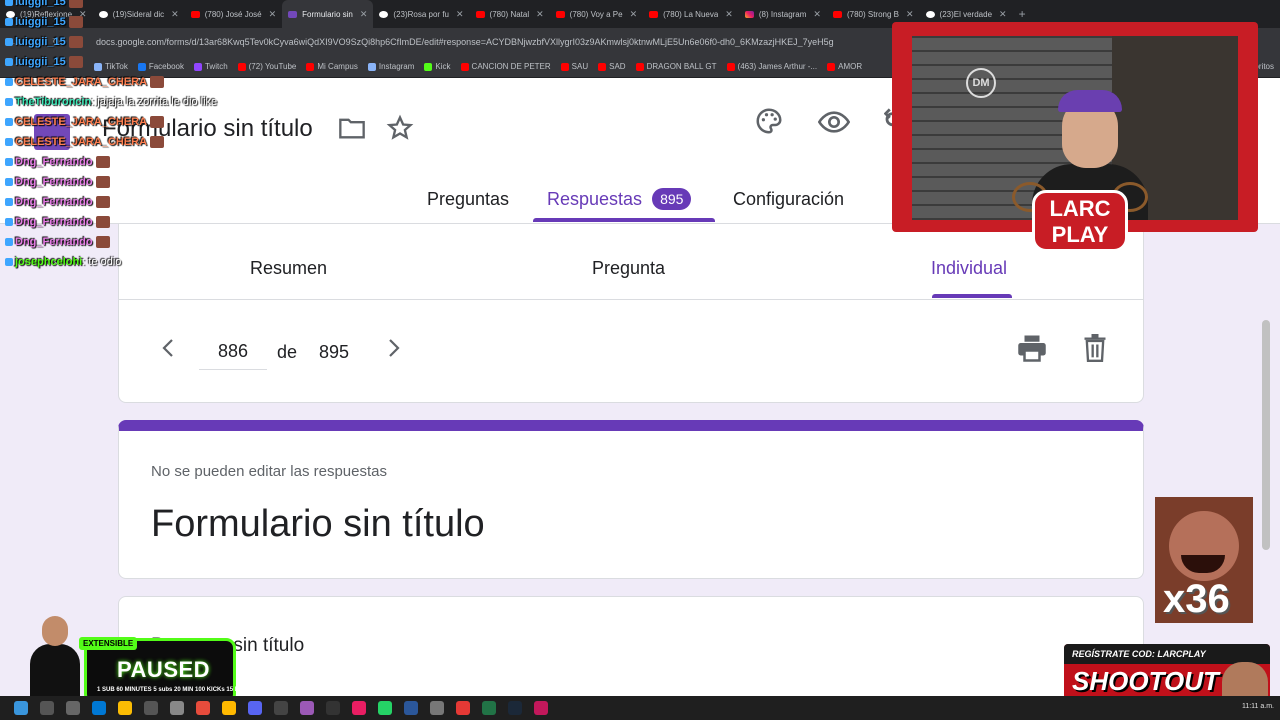  What do you see at coordinates (1090, 101) in the screenshot?
I see `streamer-headset` at bounding box center [1090, 101].